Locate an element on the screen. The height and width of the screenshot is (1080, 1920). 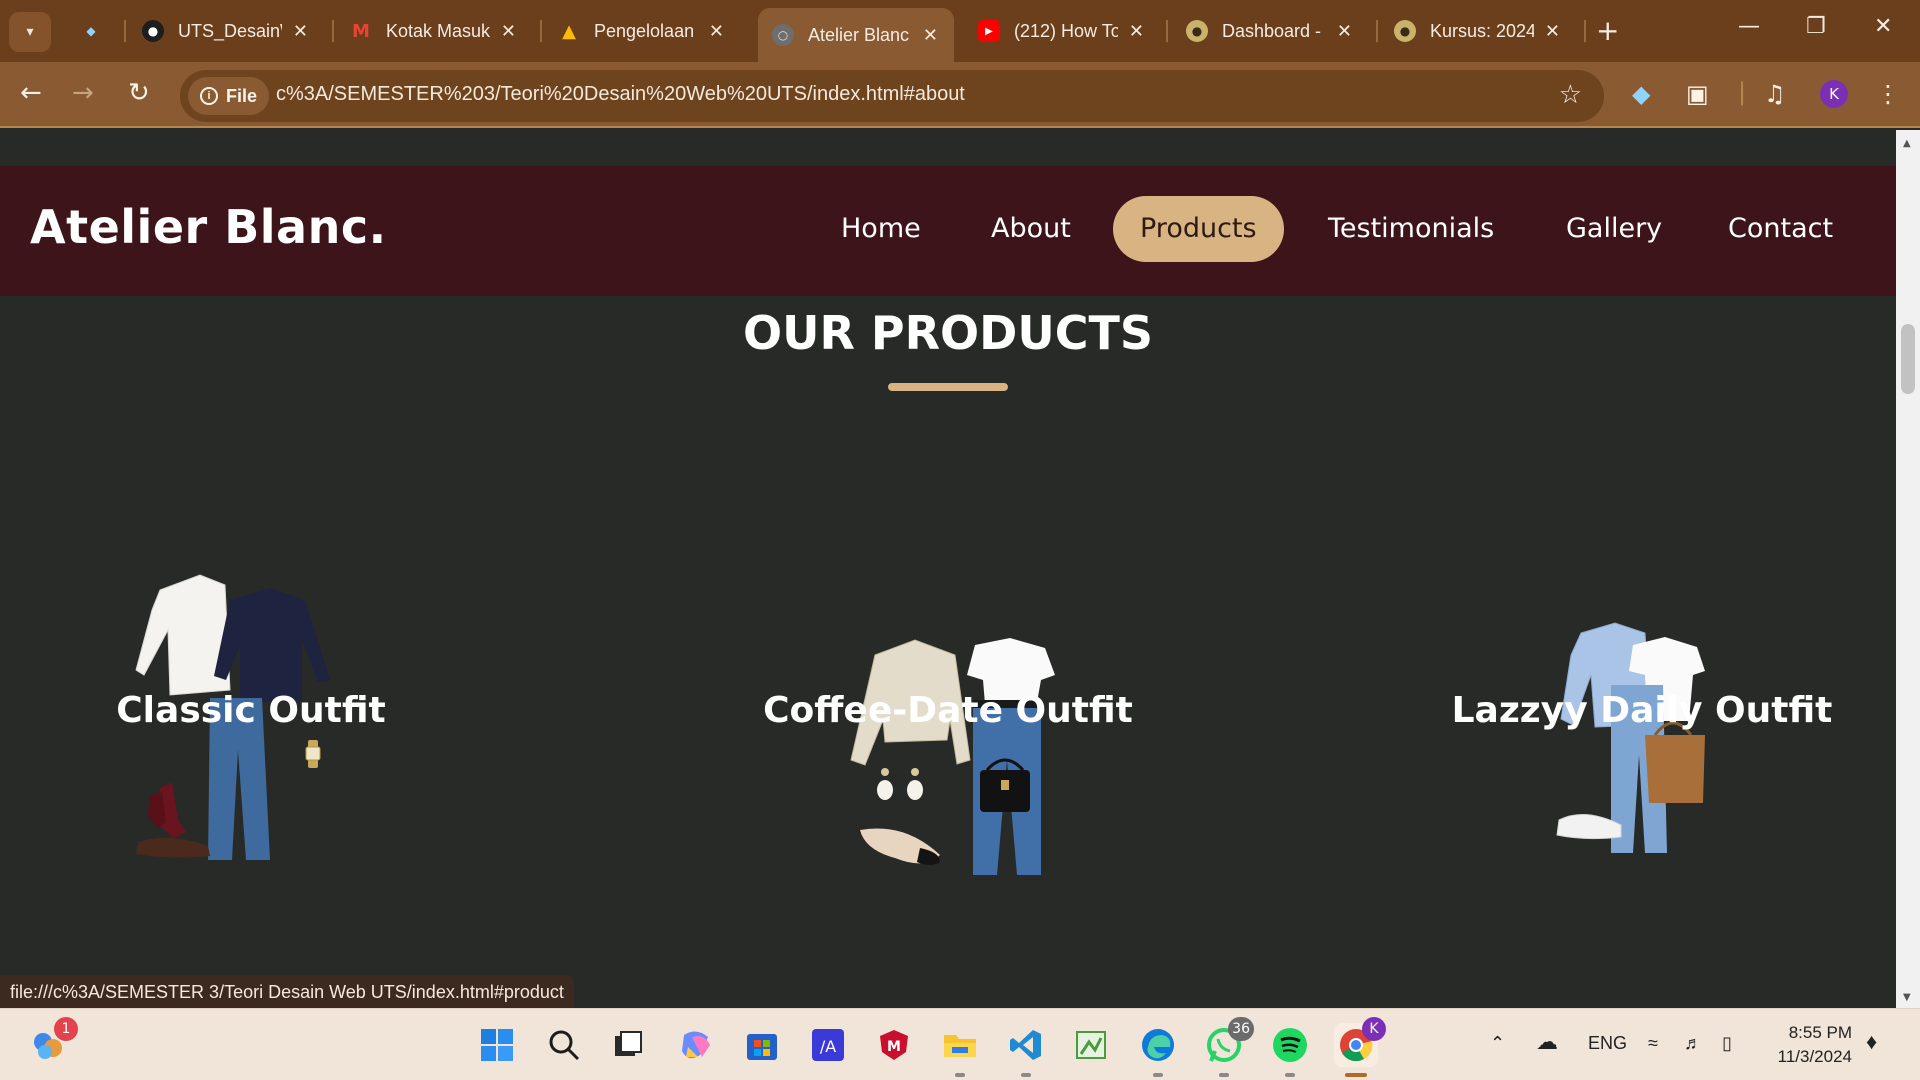
whatsapp-unread-badge: 36 is located at coordinates (1241, 1029).